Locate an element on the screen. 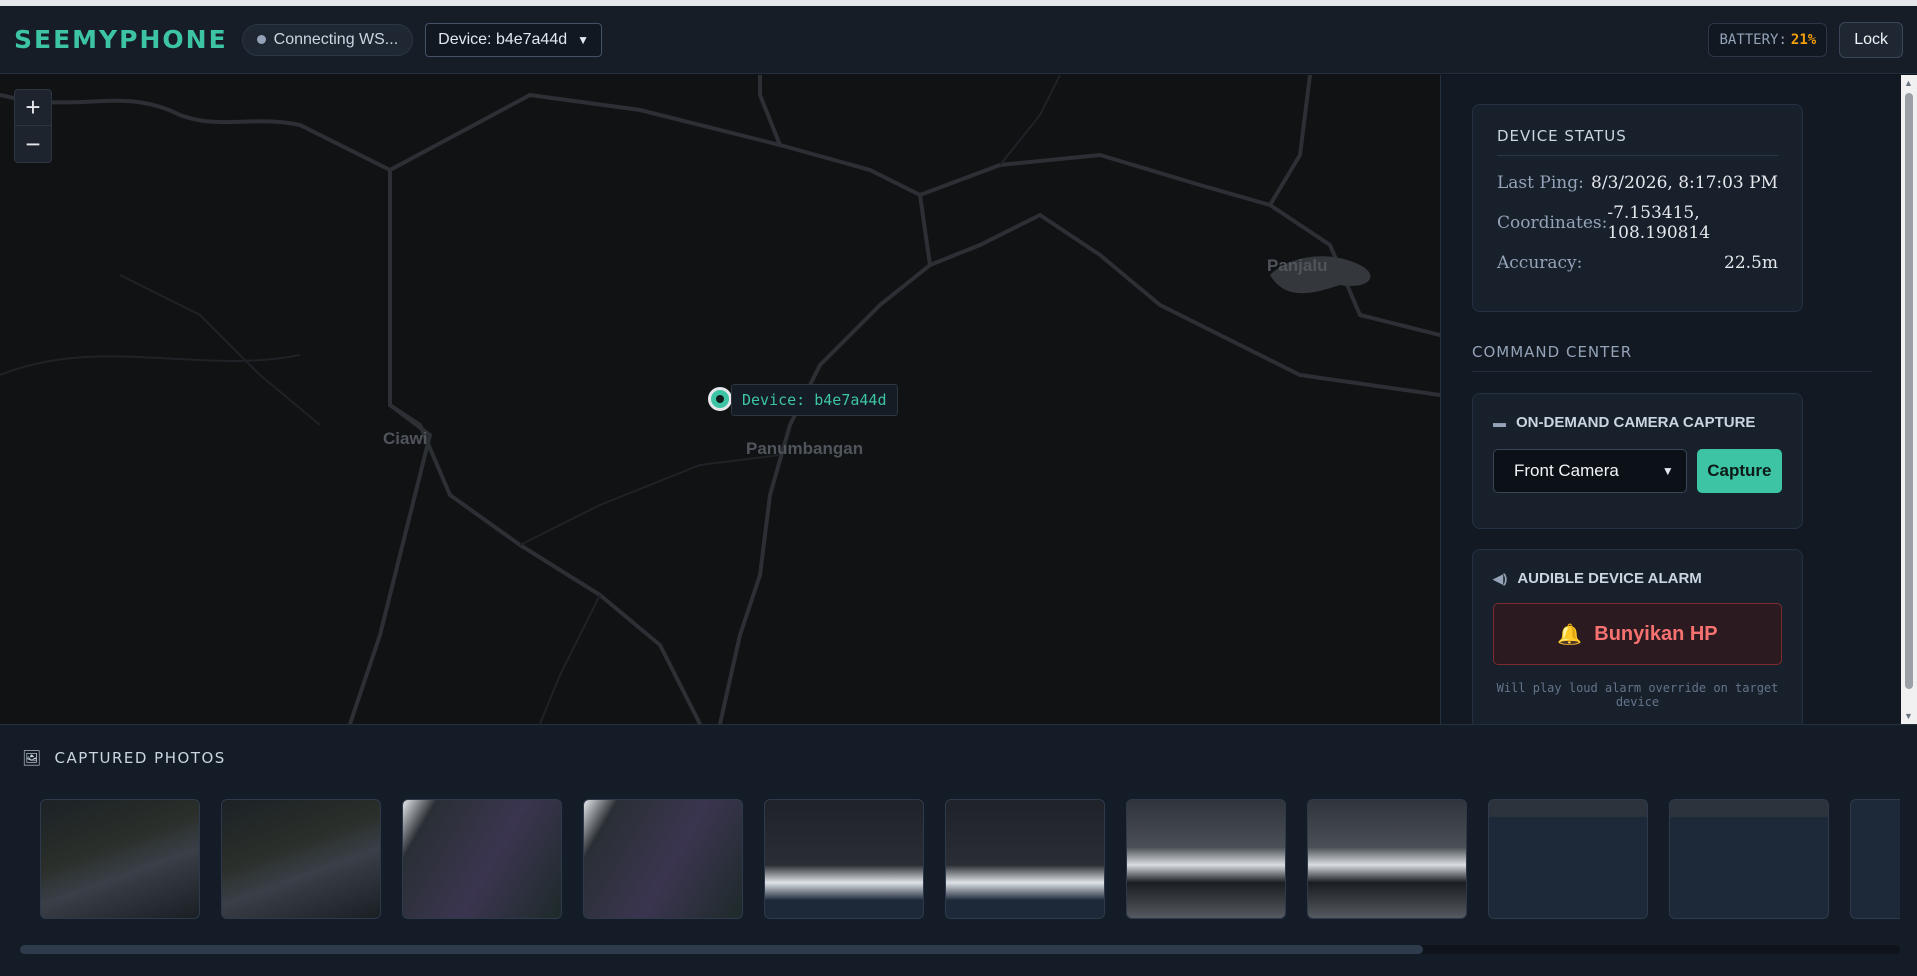 The image size is (1917, 976). ring-phone-button: 🔔 Bunyikan HP is located at coordinates (1637, 634).